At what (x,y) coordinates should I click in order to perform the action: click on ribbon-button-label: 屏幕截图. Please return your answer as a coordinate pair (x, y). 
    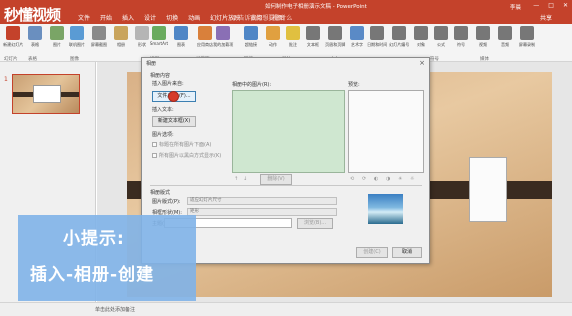
    Looking at the image, I should click on (99, 45).